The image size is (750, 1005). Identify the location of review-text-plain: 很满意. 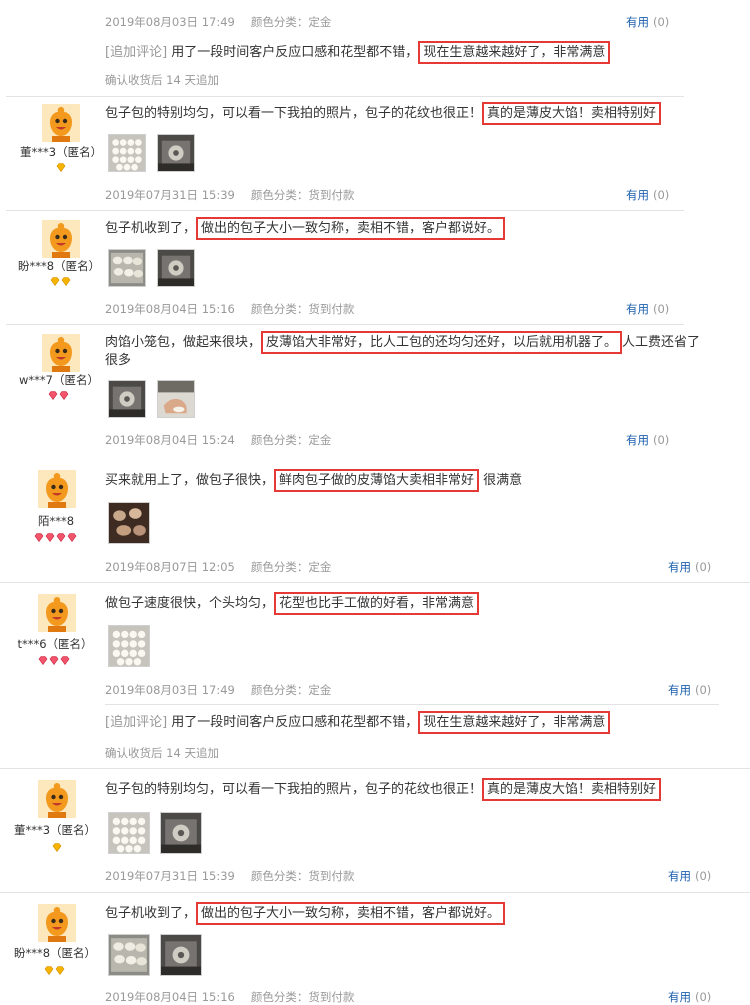
(501, 480).